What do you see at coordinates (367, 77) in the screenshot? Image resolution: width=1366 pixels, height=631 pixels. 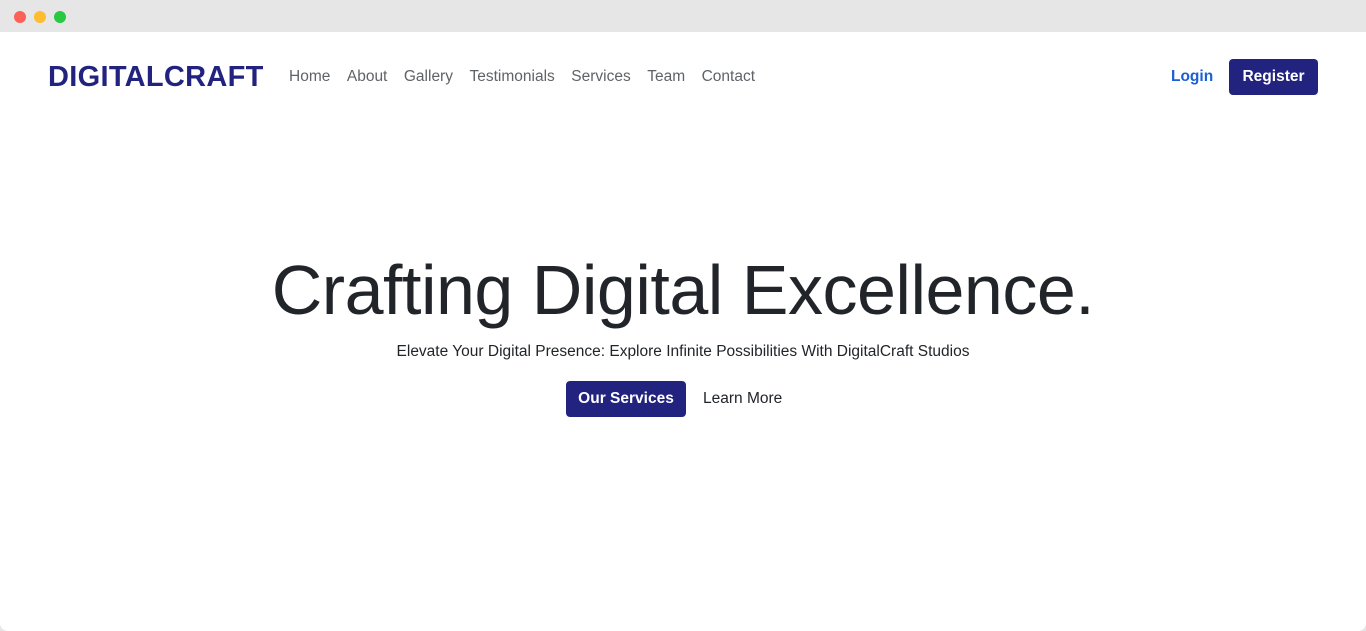 I see `nav-item-about: About` at bounding box center [367, 77].